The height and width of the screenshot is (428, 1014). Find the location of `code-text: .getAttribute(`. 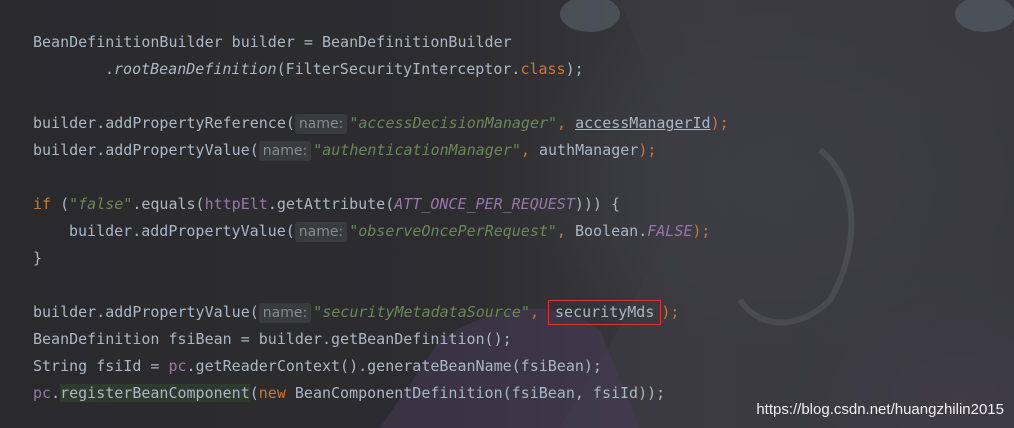

code-text: .getAttribute( is located at coordinates (331, 204).